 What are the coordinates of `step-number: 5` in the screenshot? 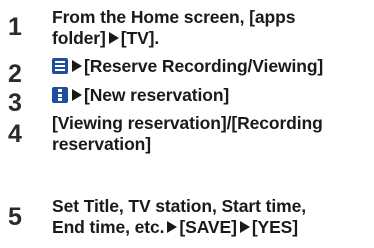 It's located at (15, 217).